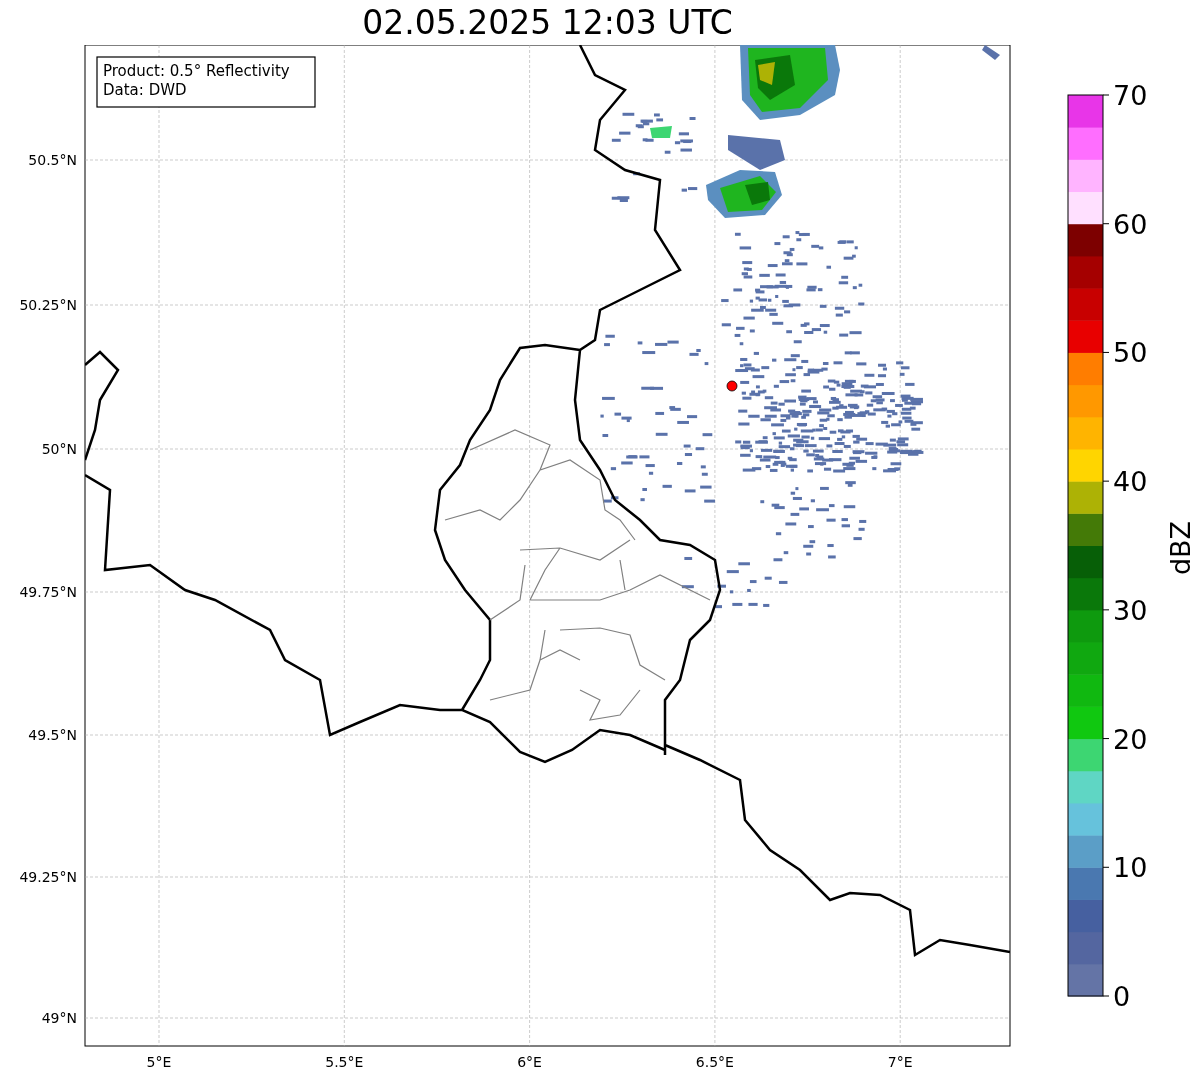  Describe the element at coordinates (48, 592) in the screenshot. I see `latitude-label: 49.75°N` at that location.